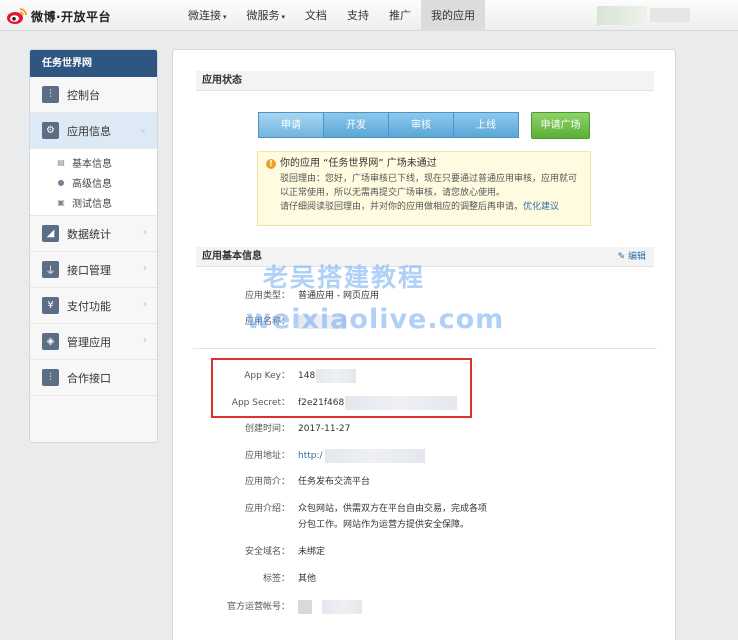  I want to click on user-name-blurred, so click(670, 15).